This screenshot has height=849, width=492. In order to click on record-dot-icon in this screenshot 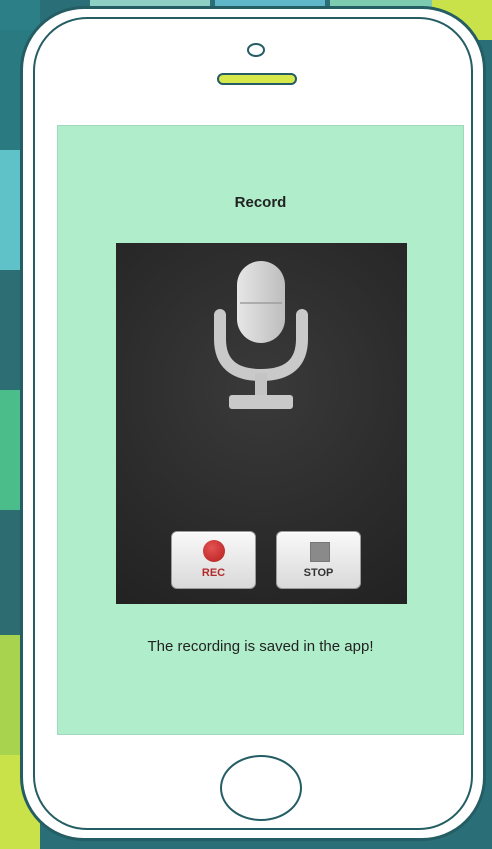, I will do `click(214, 551)`.